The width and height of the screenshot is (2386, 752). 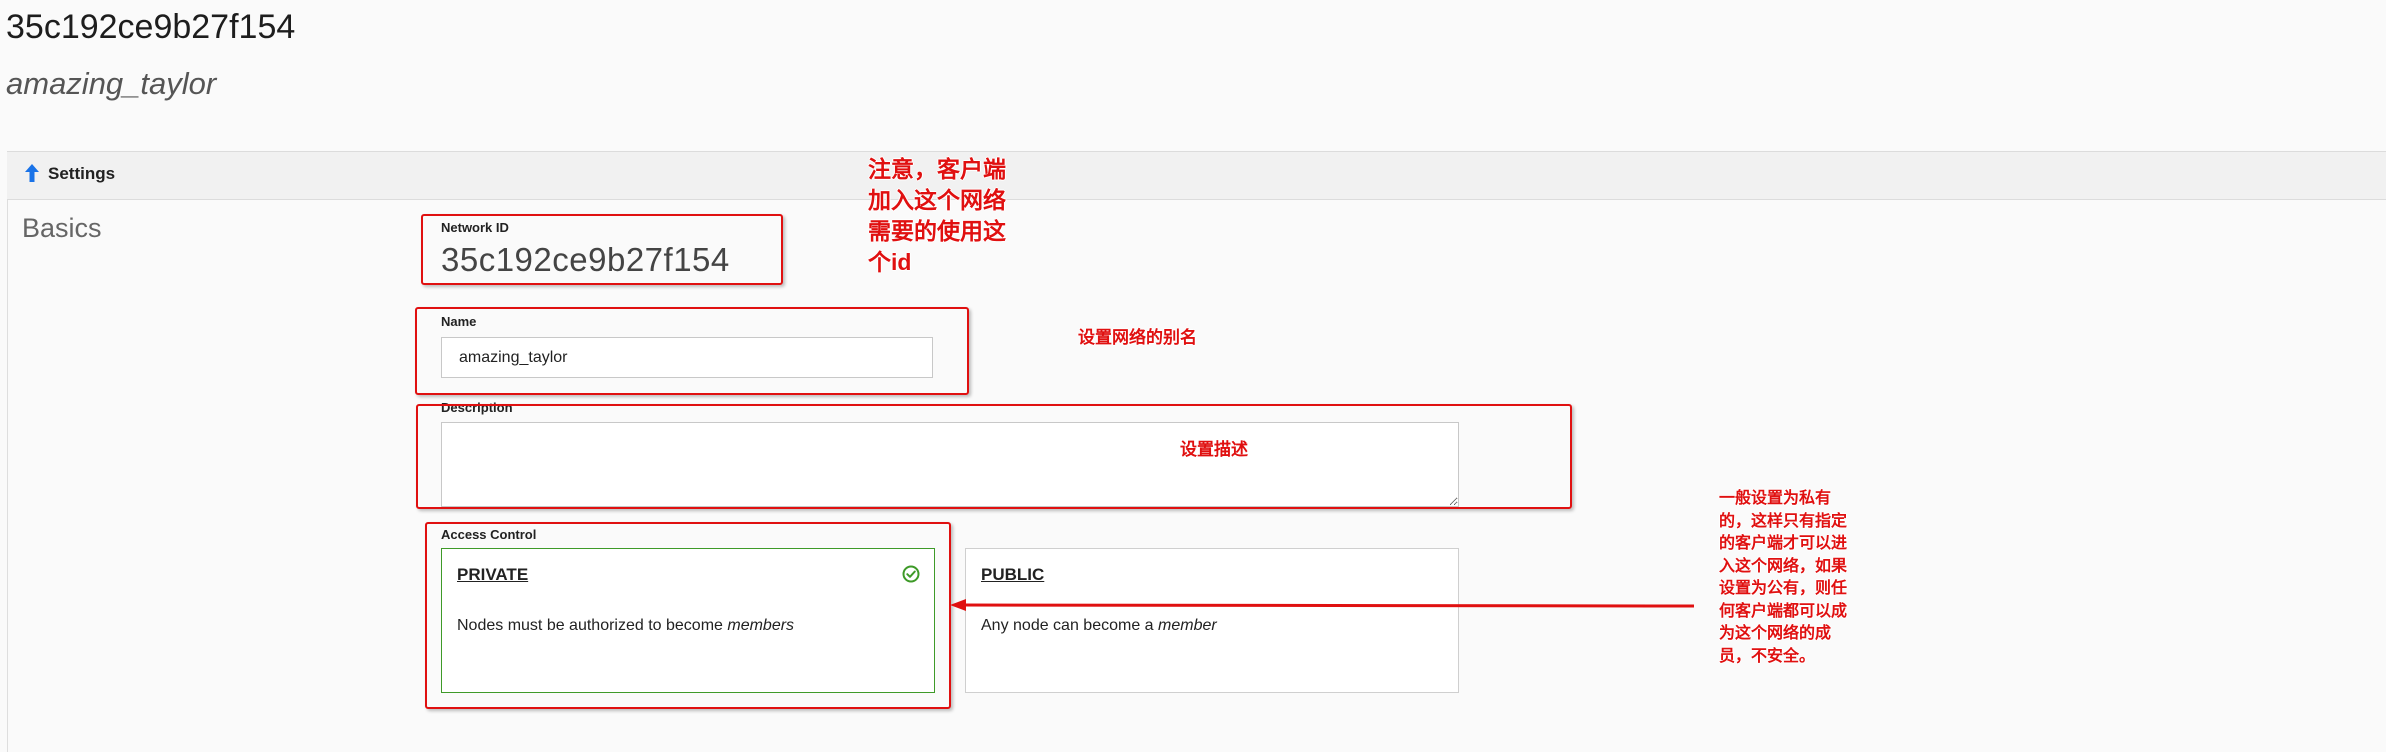 What do you see at coordinates (937, 215) in the screenshot?
I see `annotation-network-id-note: 注意，客户端 加入这个网络 需要的使用这 个id` at bounding box center [937, 215].